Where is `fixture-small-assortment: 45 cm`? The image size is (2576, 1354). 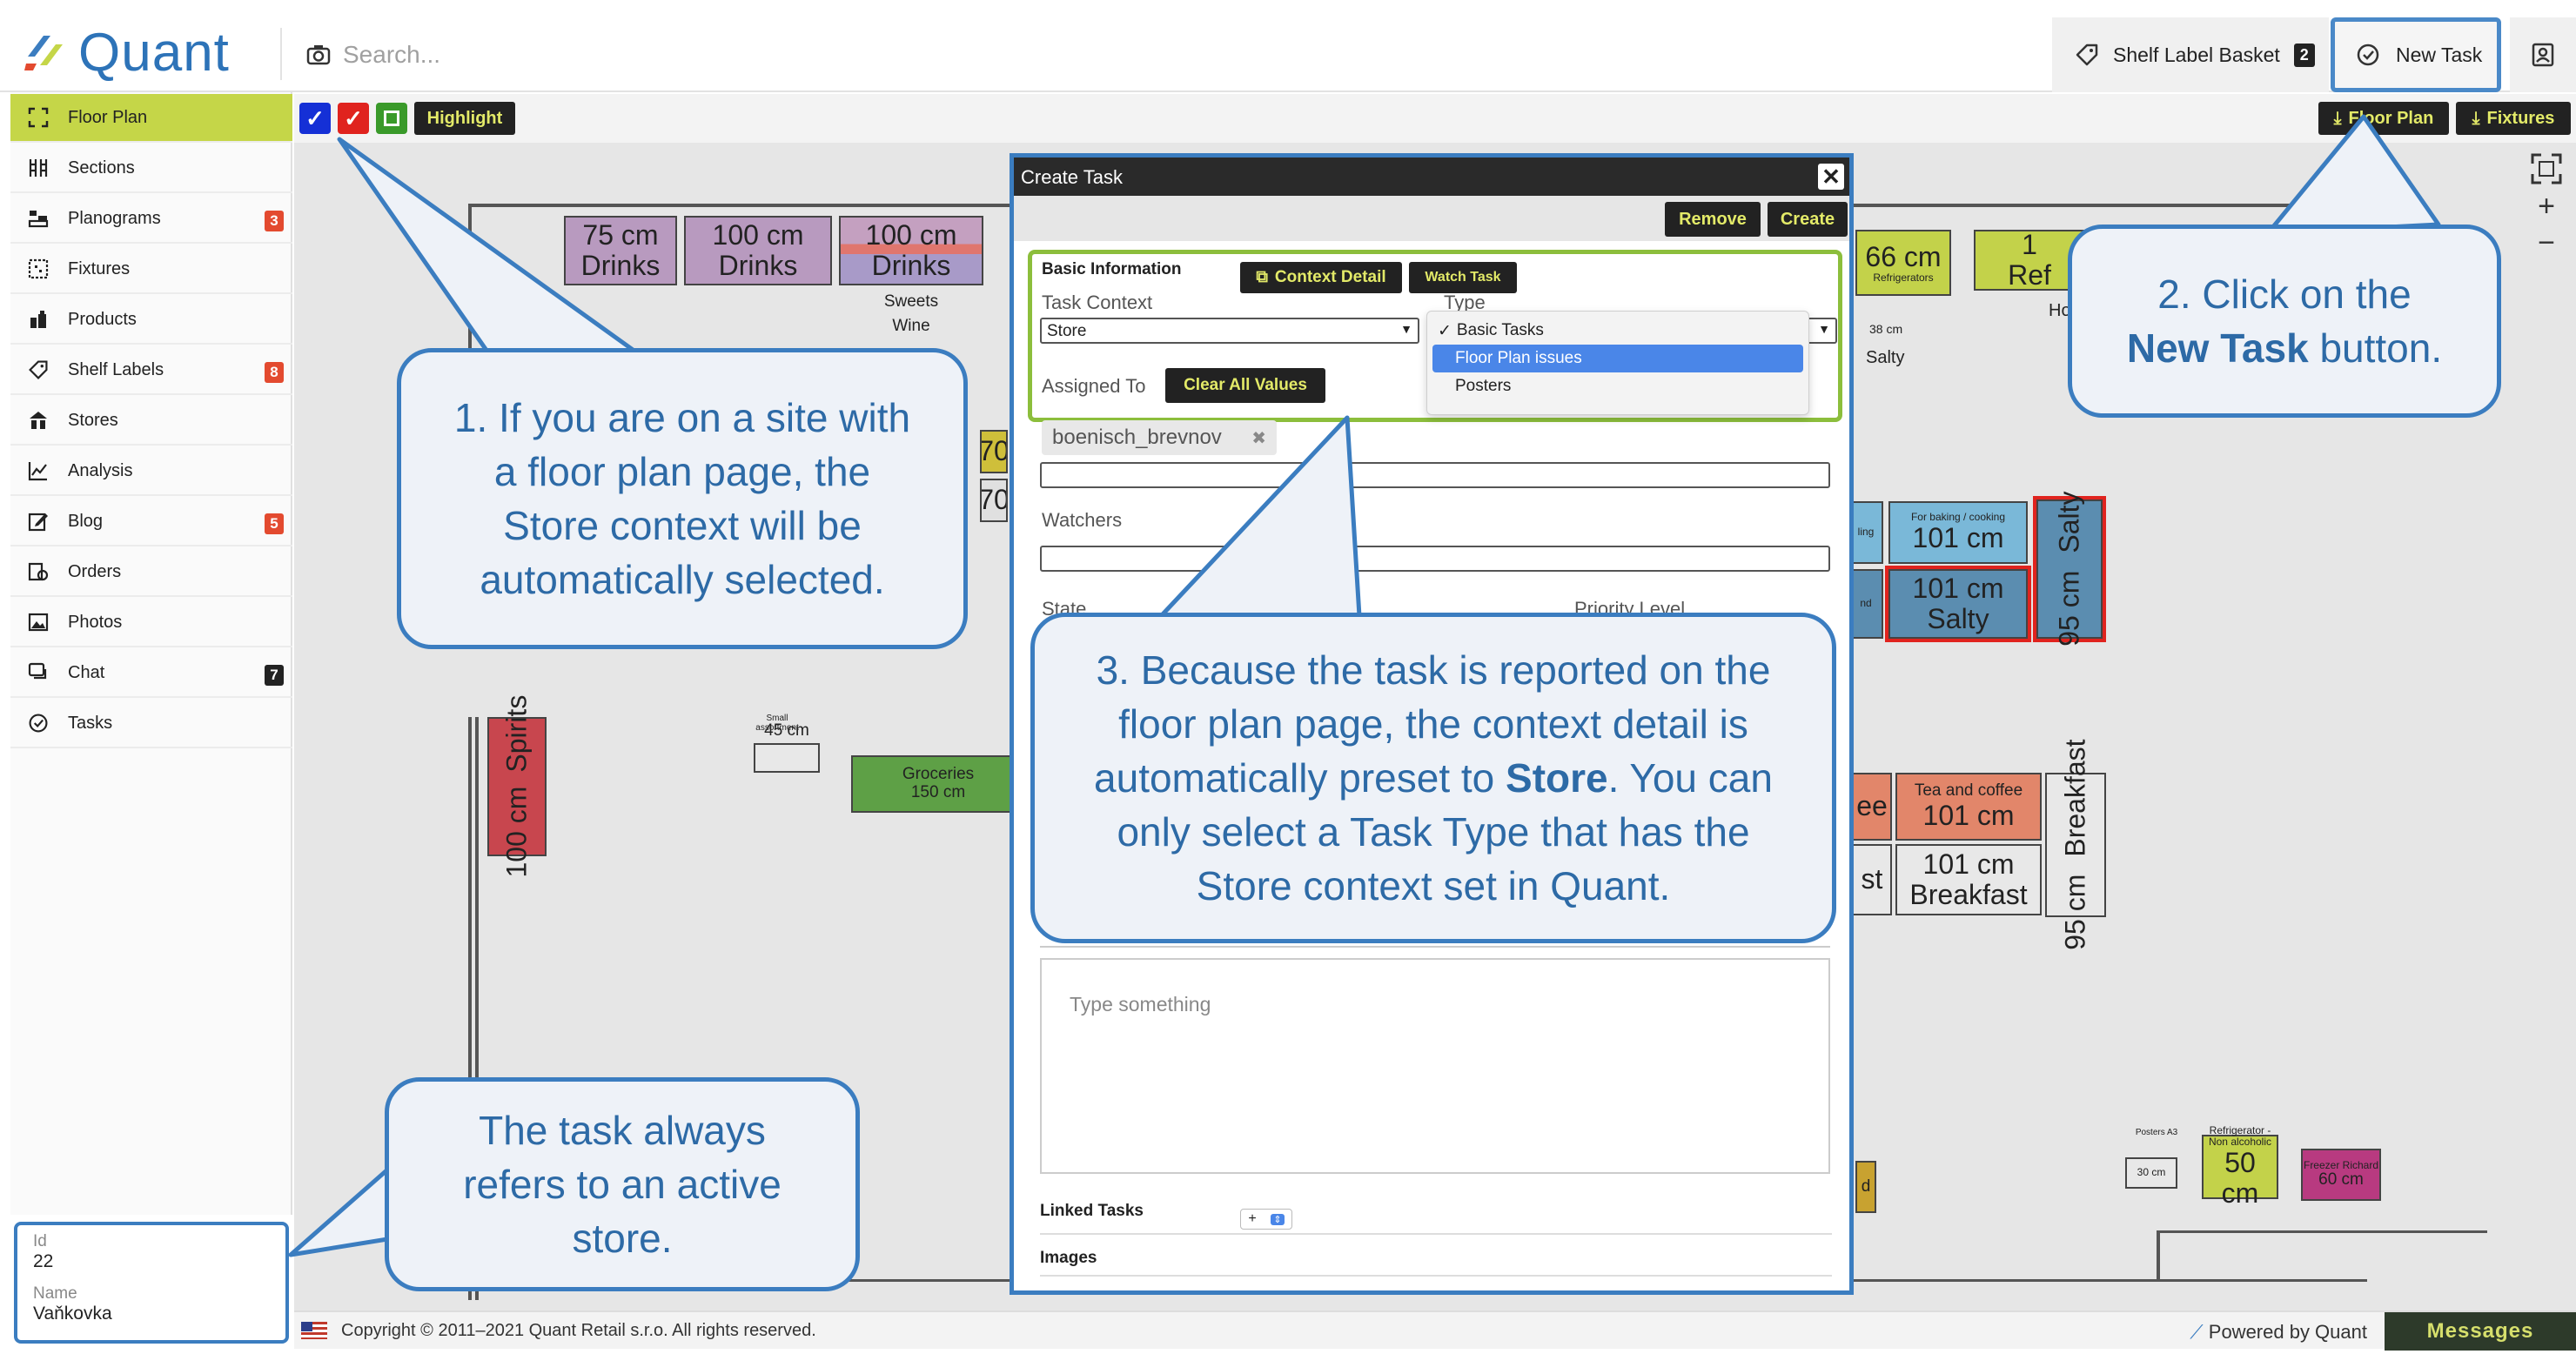
fixture-small-assortment: 45 cm is located at coordinates (787, 747).